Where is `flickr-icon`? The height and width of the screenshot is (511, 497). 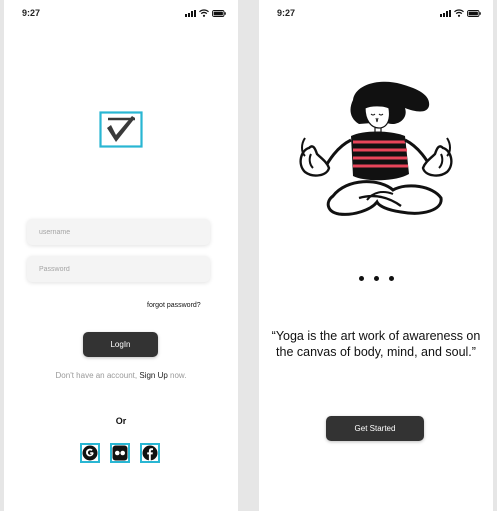 flickr-icon is located at coordinates (120, 453).